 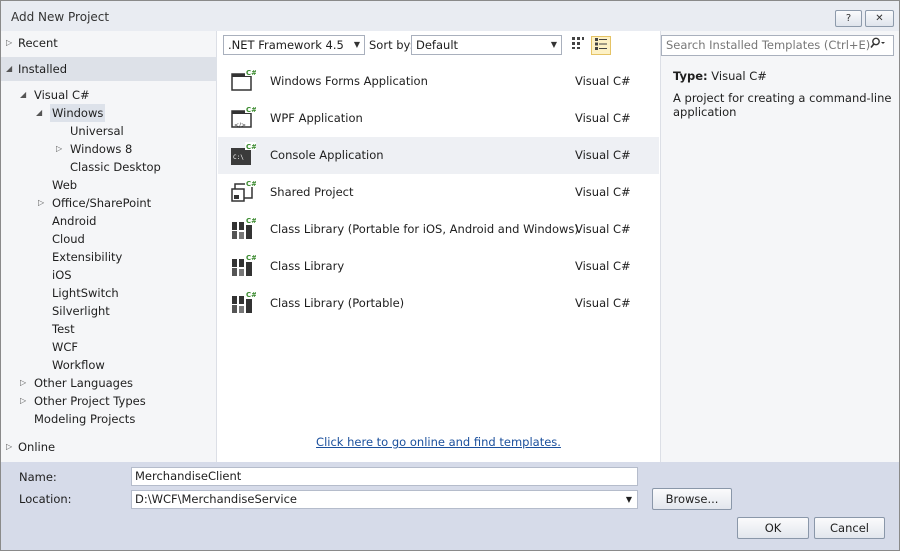 I want to click on tree-item-web: Web, so click(x=64, y=185).